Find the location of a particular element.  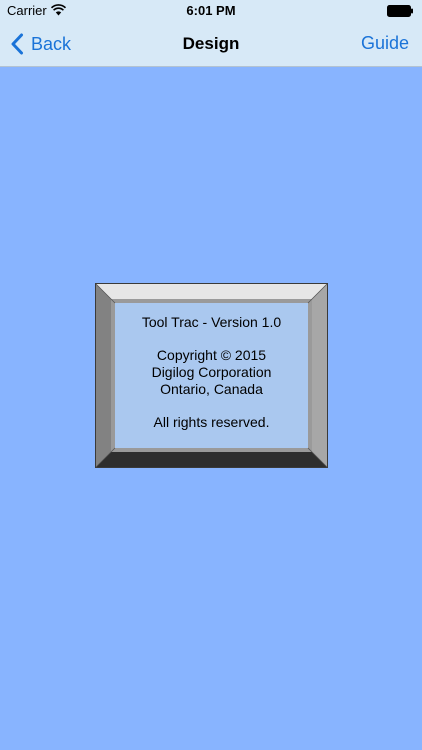

company-text: Digilog Corporation is located at coordinates (211, 372).